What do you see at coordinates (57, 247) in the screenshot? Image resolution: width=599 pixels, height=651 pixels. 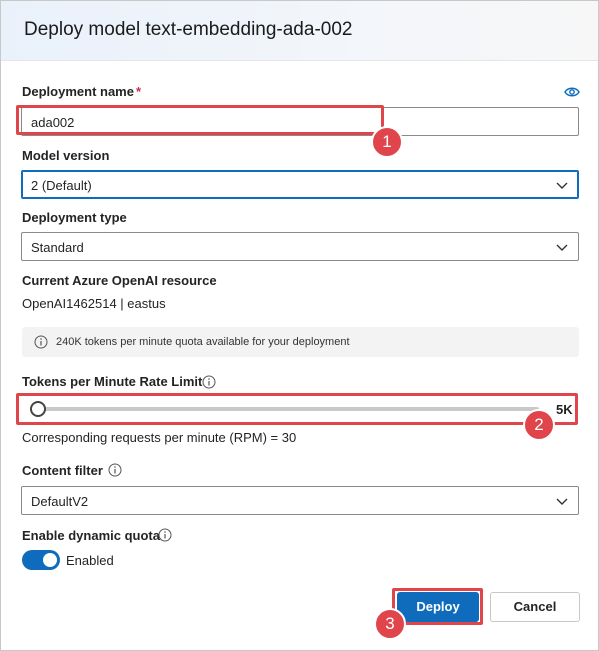 I see `deployment-type-selected: Standard` at bounding box center [57, 247].